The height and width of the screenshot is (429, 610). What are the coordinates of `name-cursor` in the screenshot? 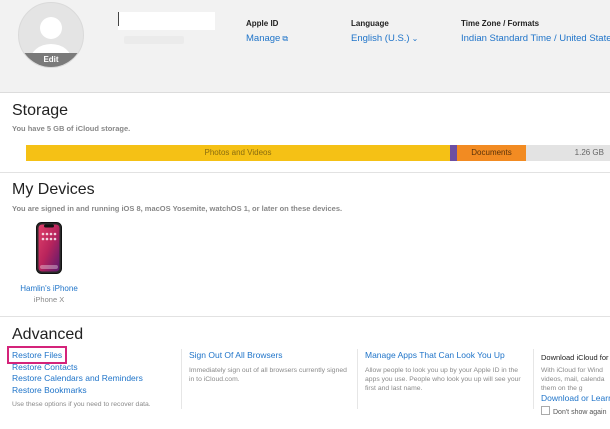 It's located at (118, 19).